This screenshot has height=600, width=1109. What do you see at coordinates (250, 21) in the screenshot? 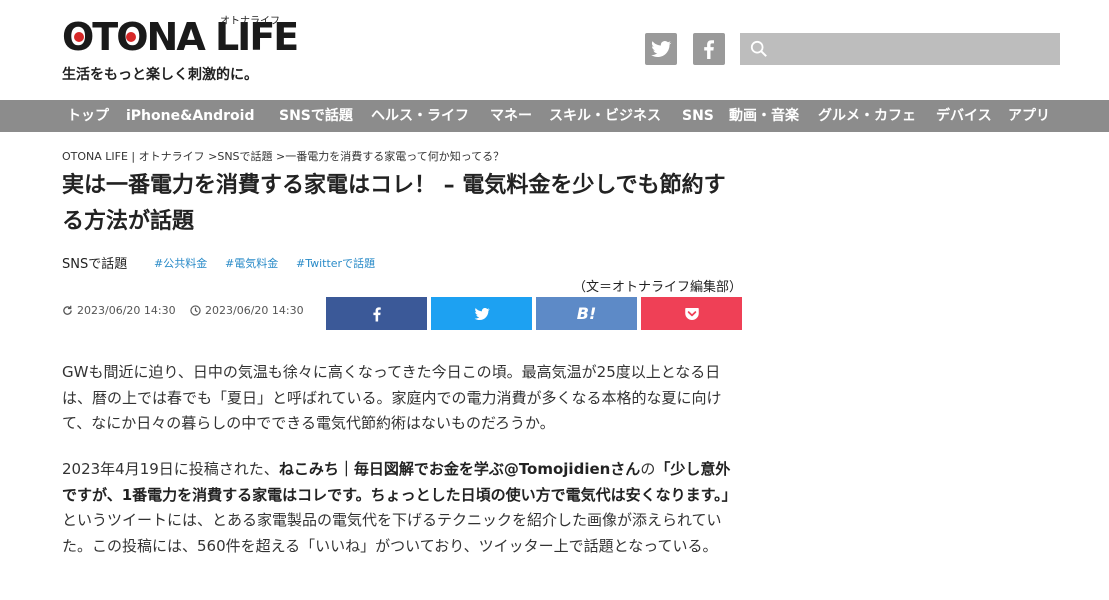
I see `logo-kana: オトナライフ` at bounding box center [250, 21].